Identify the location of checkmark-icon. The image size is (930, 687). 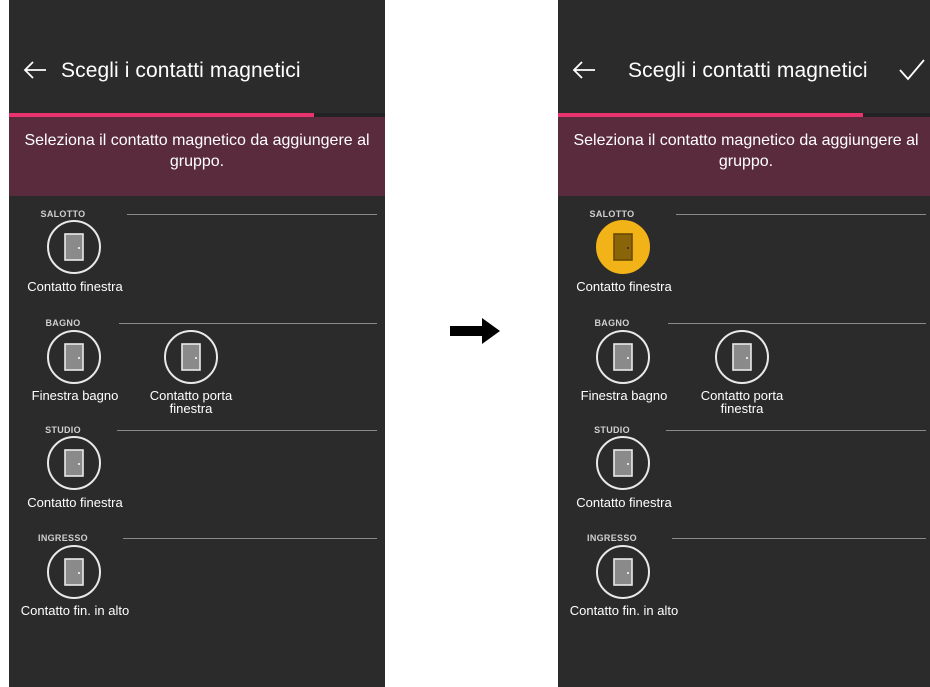
(912, 70).